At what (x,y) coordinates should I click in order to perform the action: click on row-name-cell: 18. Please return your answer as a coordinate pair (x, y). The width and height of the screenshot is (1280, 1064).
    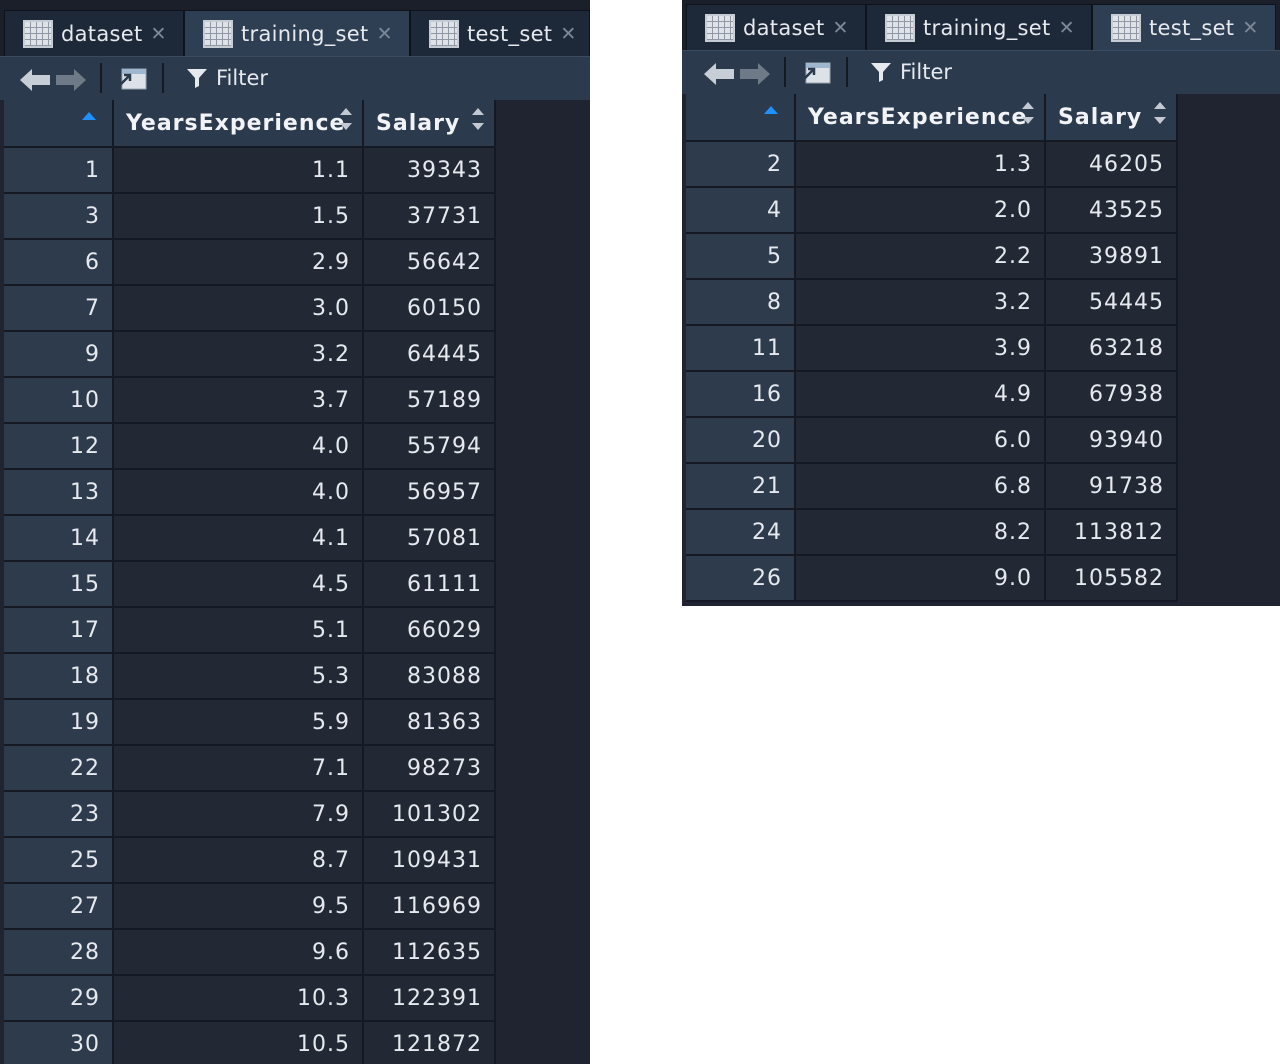
    Looking at the image, I should click on (59, 677).